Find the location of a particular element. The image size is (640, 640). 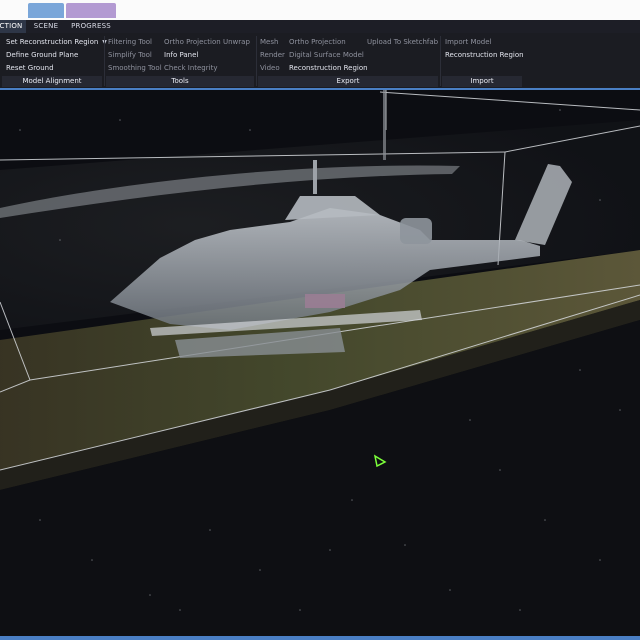

export-ortho-projection-button: Ortho Projection is located at coordinates (317, 42).